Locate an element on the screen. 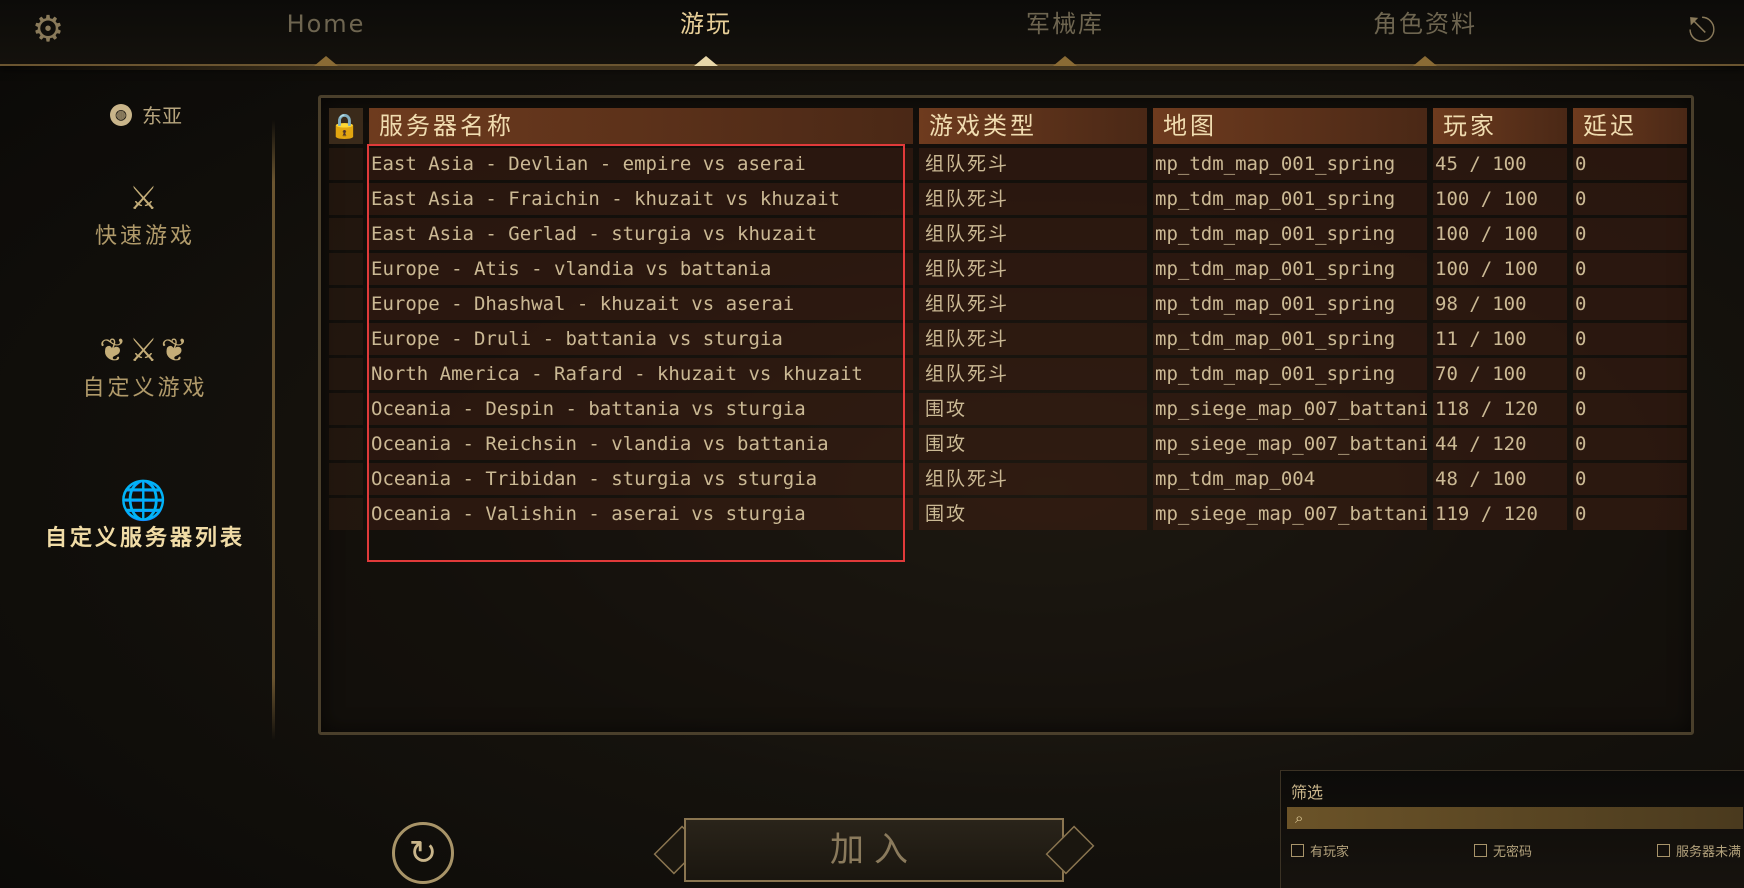 The width and height of the screenshot is (1744, 888). server-name-cell: Oceania - Despin - battania vs sturgia is located at coordinates (641, 409).